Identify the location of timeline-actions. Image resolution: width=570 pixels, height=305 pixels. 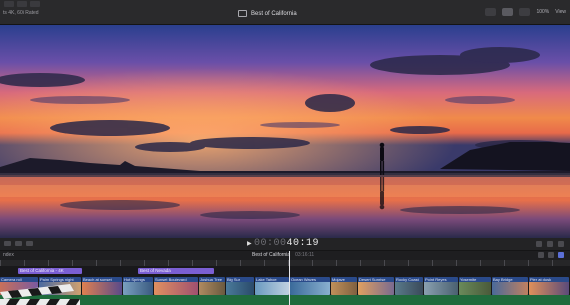
(550, 244).